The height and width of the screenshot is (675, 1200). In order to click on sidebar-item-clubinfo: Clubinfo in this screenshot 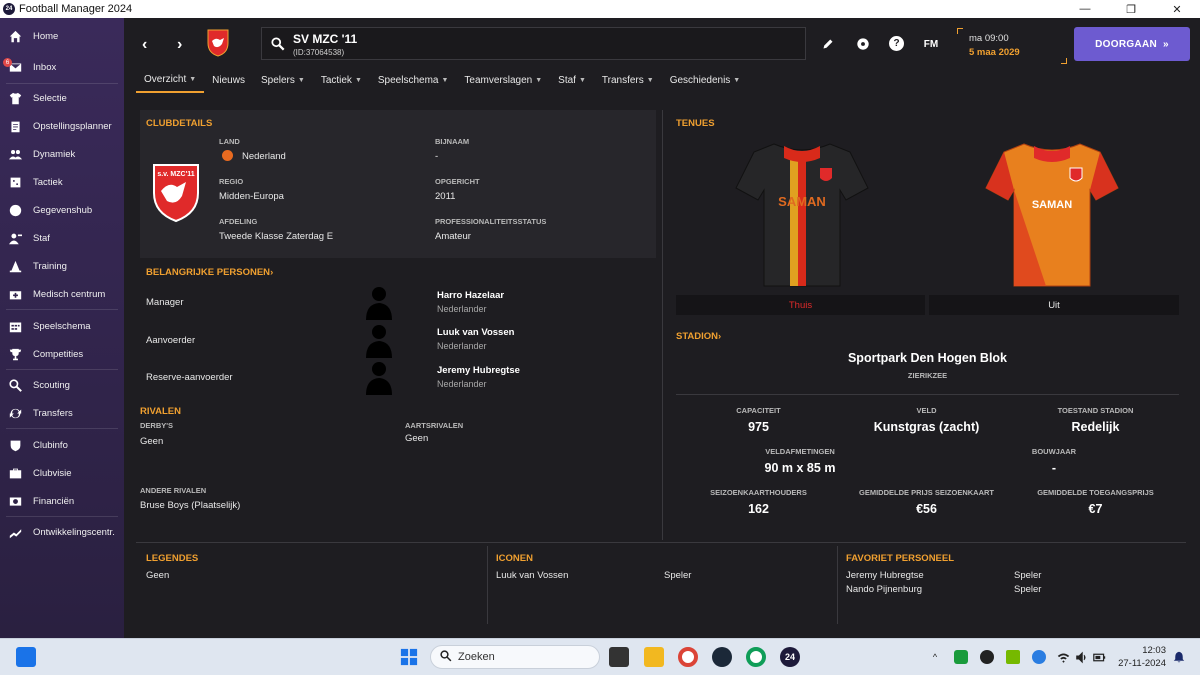, I will do `click(62, 445)`.